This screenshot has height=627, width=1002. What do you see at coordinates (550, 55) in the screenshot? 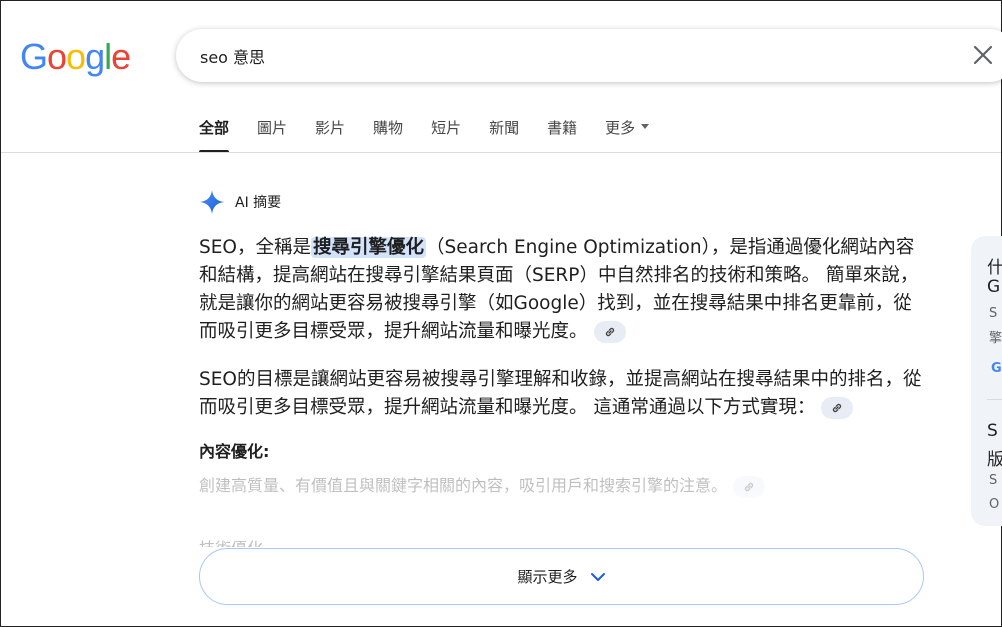
I see `search-input` at bounding box center [550, 55].